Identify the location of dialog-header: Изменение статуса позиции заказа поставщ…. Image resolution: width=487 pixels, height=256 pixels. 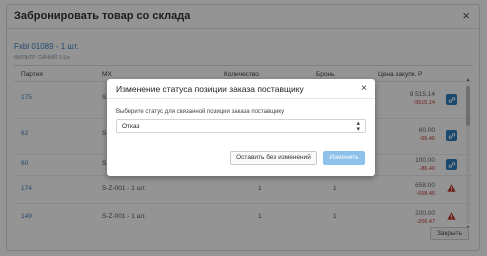
(241, 89).